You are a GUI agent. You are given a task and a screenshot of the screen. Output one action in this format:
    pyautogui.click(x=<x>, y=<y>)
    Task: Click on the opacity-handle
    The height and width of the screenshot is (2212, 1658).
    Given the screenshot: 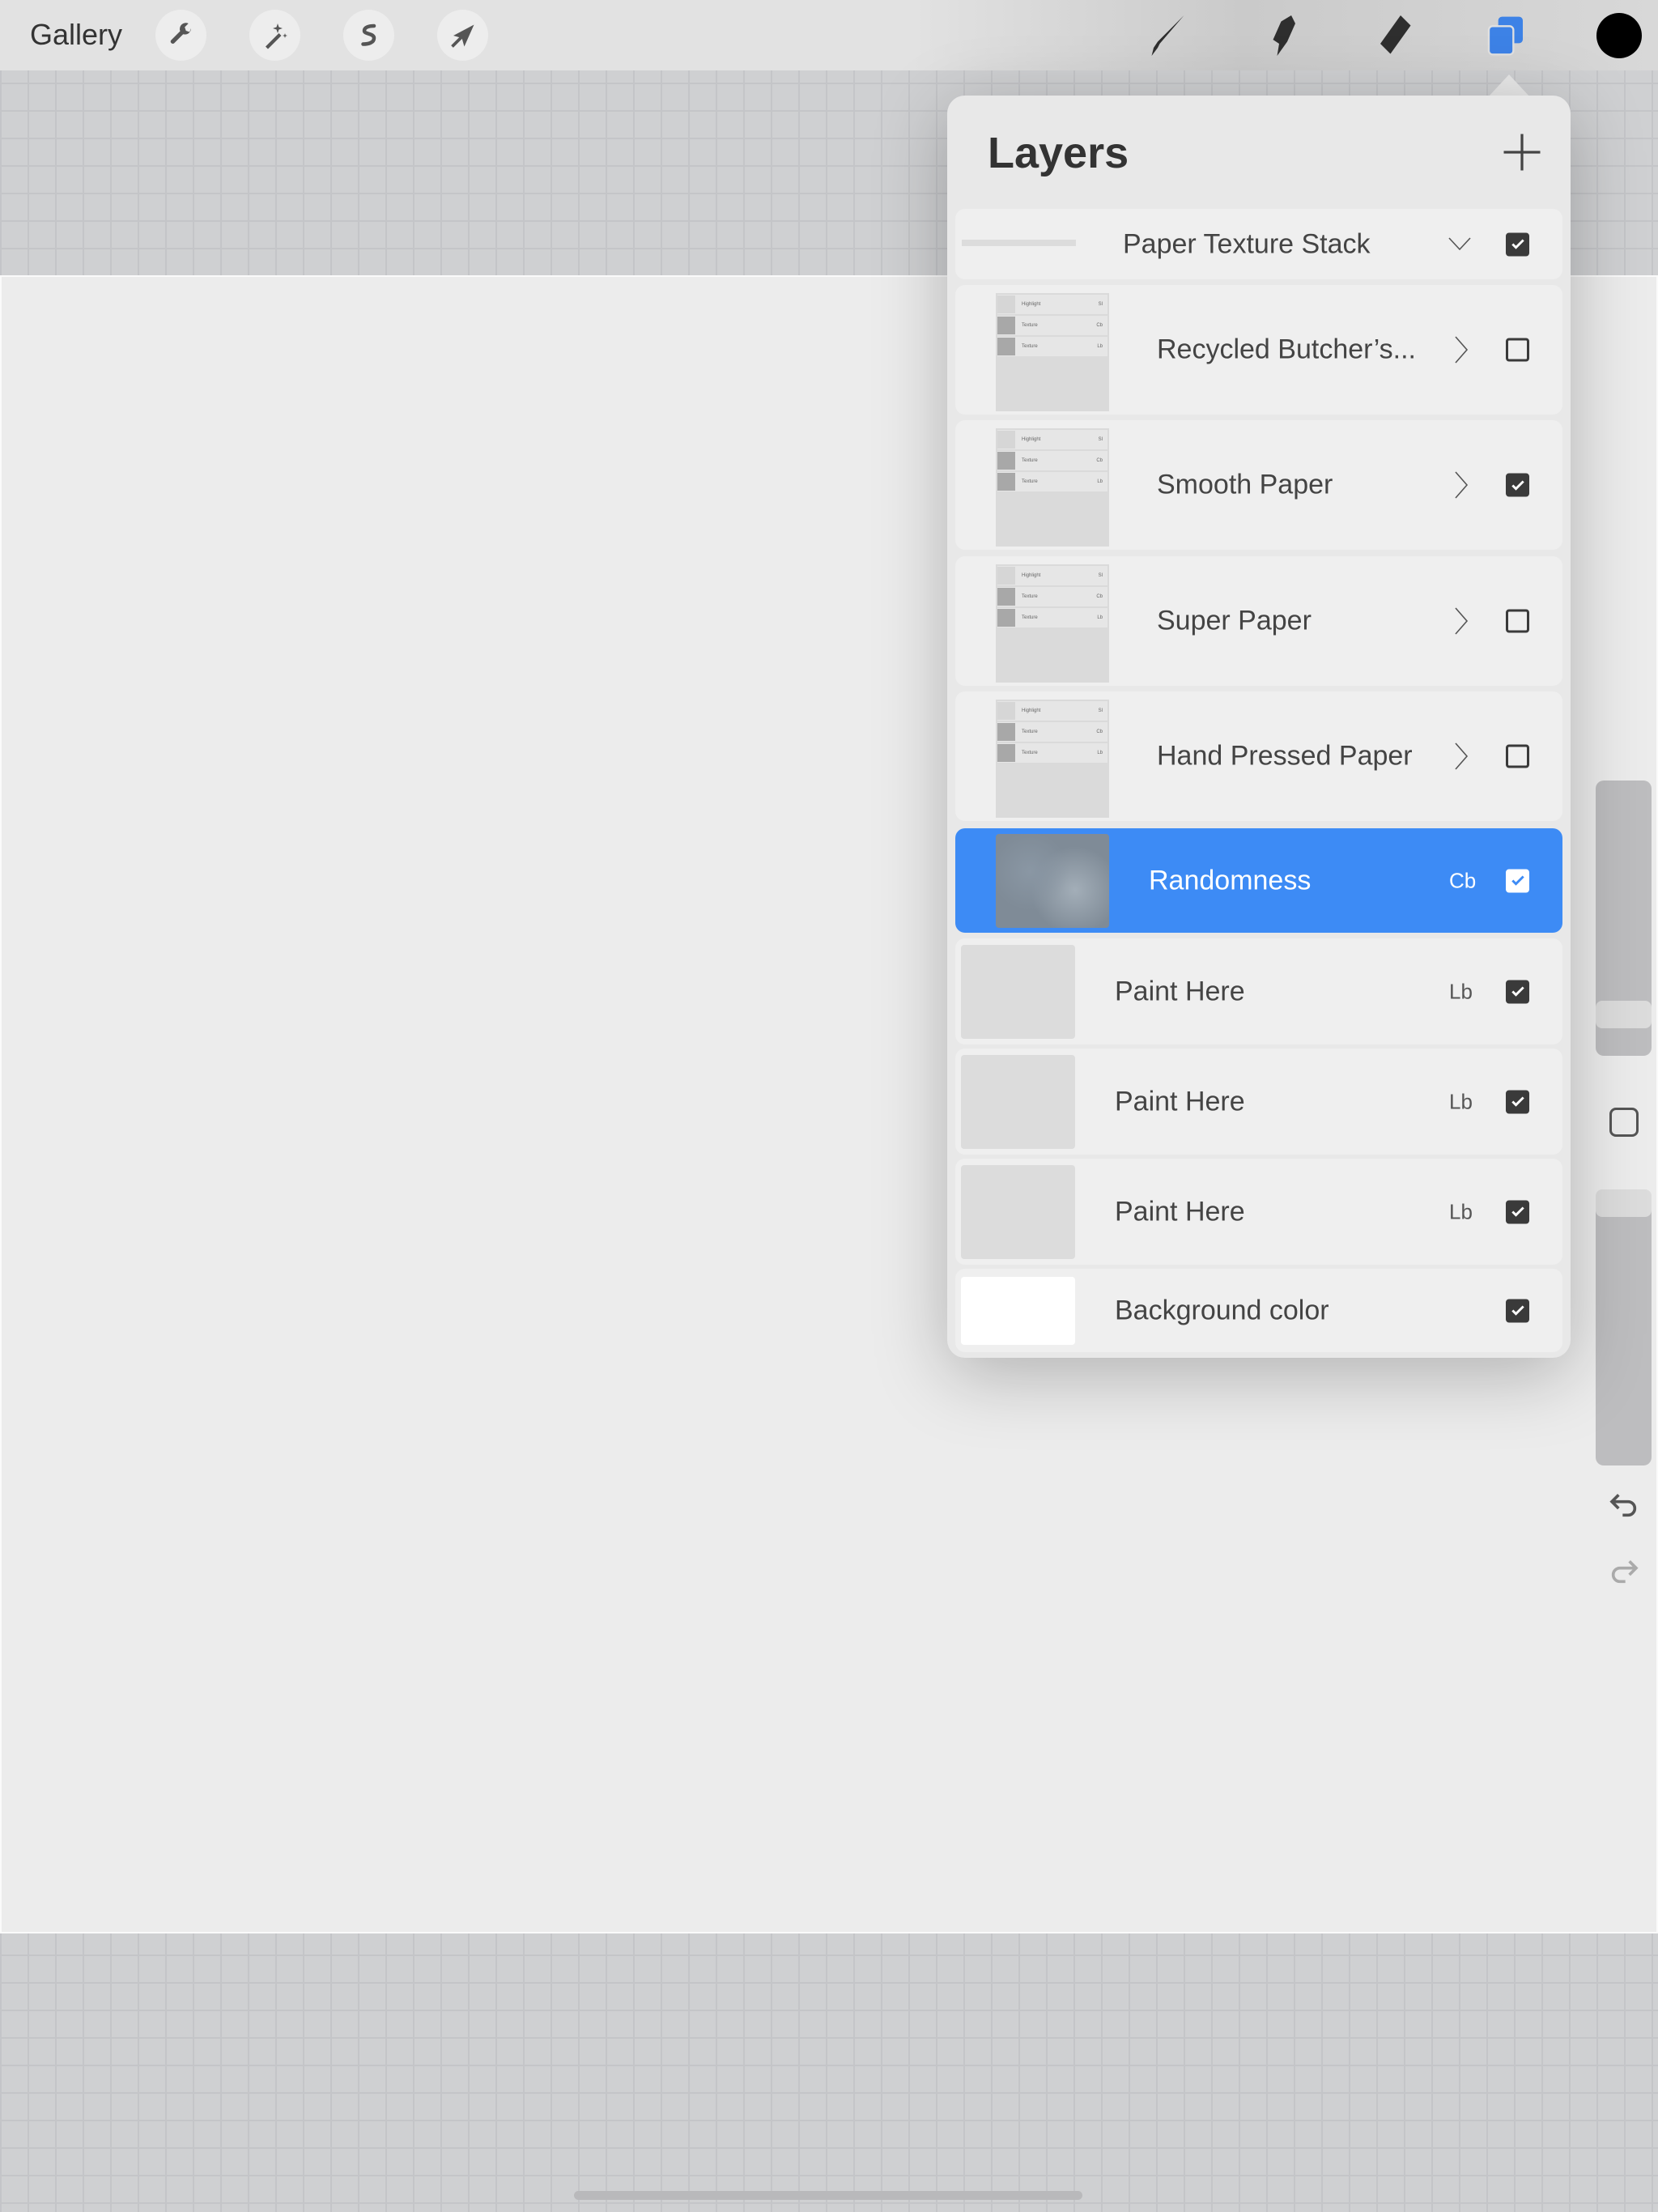 What is the action you would take?
    pyautogui.click(x=1624, y=1203)
    